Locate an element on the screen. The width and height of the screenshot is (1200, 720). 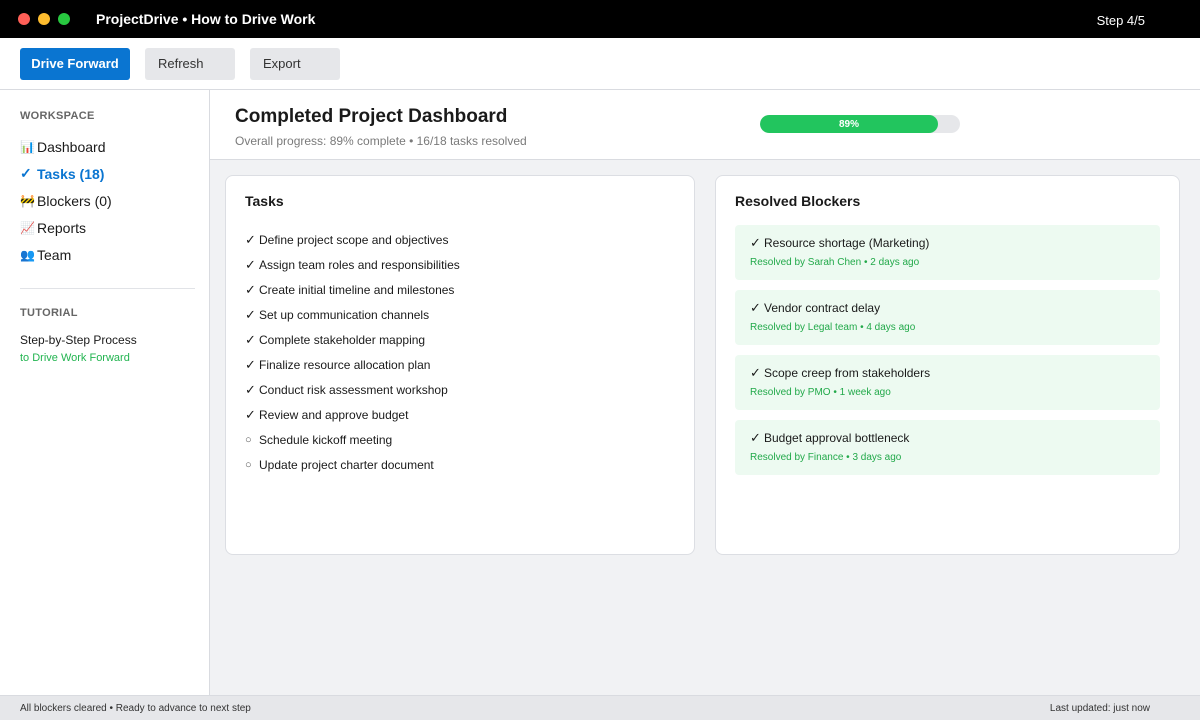
task-item: ✓ Set up communication channels is located at coordinates (460, 314).